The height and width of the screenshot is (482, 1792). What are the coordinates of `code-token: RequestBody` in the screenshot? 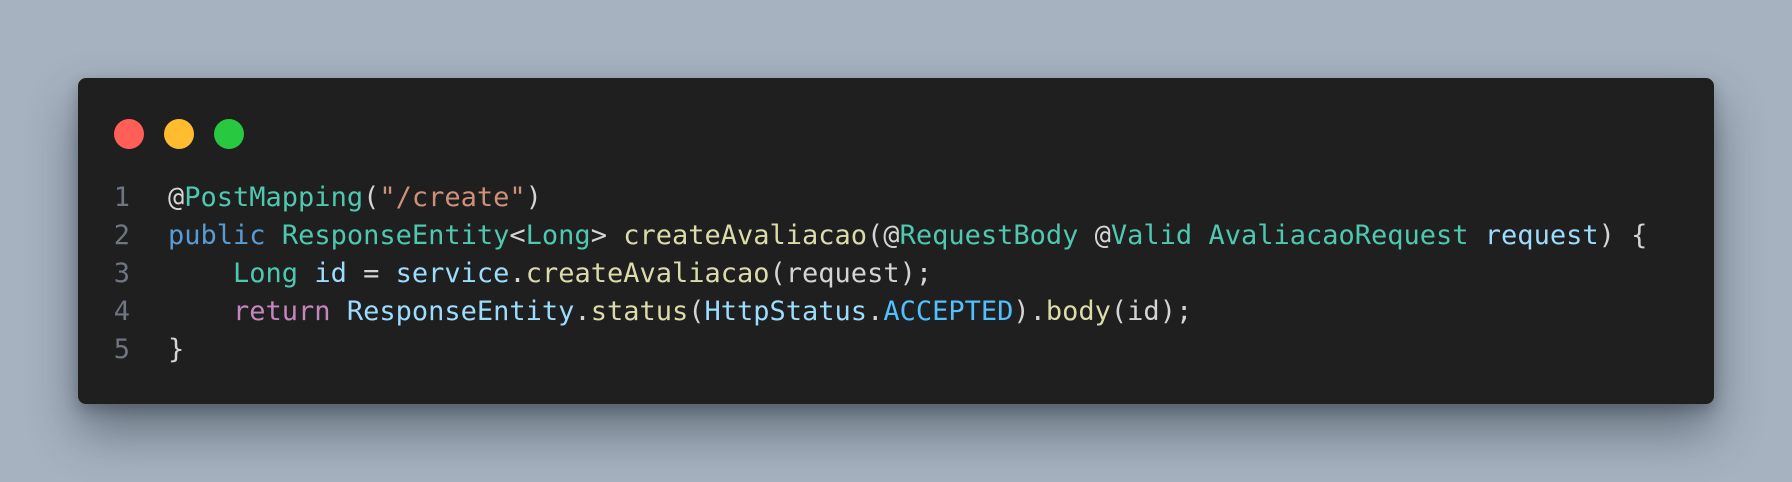 It's located at (989, 235).